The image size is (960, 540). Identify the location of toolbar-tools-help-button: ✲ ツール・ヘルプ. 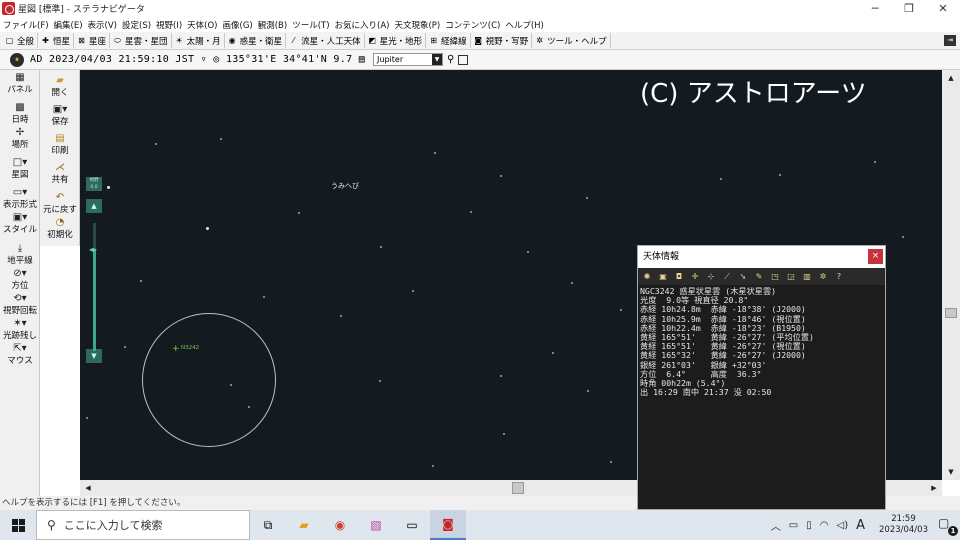
(571, 40).